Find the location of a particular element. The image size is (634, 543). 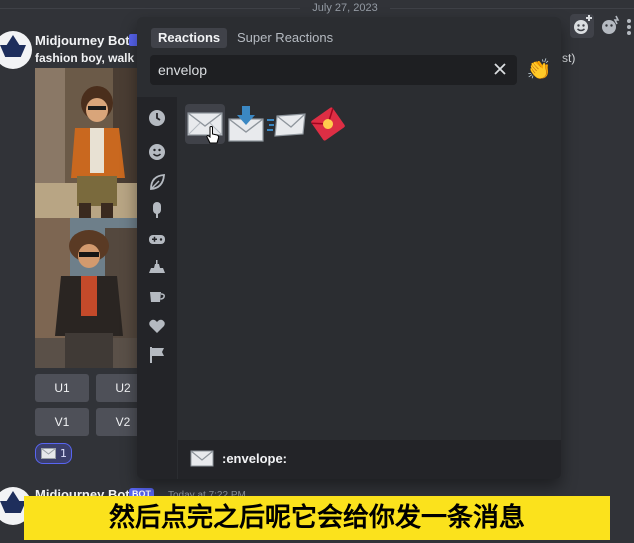

tab-reactions: Reactions is located at coordinates (189, 38).